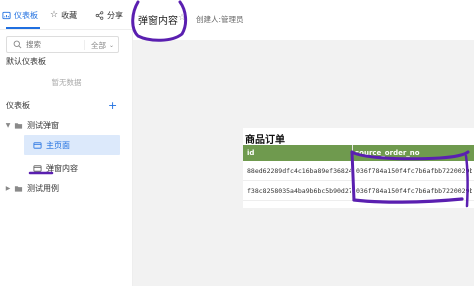  I want to click on top-tab-bar: 仪表板 ☆ 收藏 分享, so click(66, 15).